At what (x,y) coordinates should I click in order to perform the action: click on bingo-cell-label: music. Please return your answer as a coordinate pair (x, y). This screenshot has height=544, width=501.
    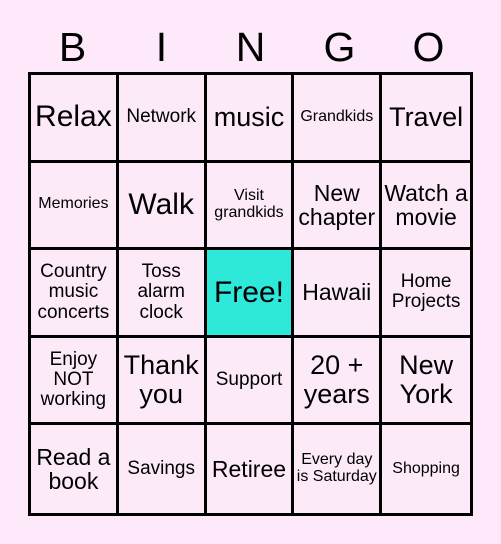
    Looking at the image, I should click on (249, 116).